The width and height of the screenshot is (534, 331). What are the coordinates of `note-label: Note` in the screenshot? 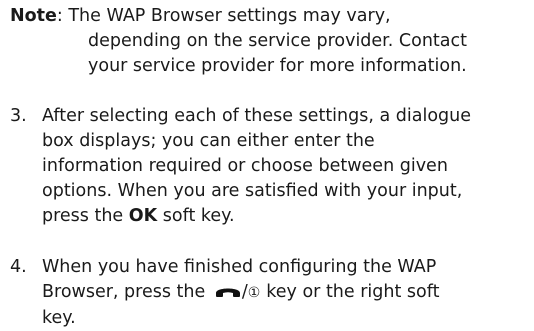 It's located at (33, 16).